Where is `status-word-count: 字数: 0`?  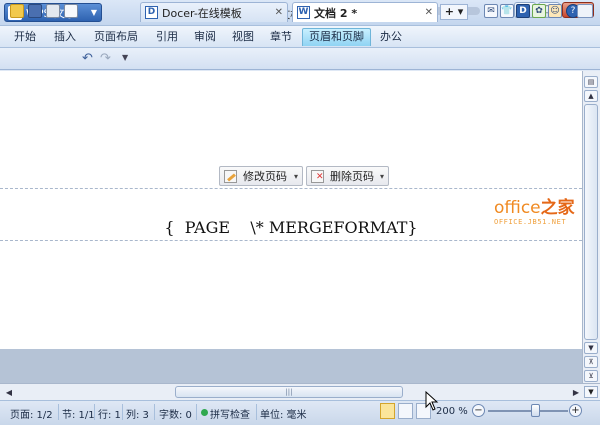 status-word-count: 字数: 0 is located at coordinates (175, 413).